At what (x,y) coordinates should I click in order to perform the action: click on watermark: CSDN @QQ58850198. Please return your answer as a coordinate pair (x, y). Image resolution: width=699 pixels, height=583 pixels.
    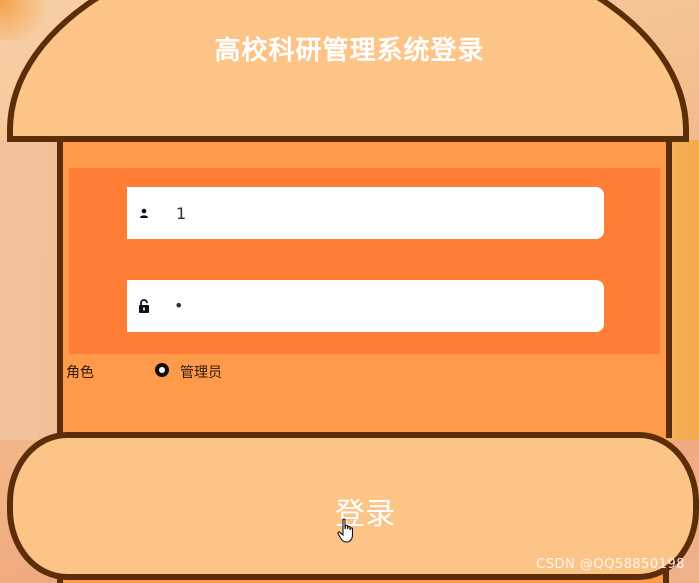
    Looking at the image, I should click on (610, 564).